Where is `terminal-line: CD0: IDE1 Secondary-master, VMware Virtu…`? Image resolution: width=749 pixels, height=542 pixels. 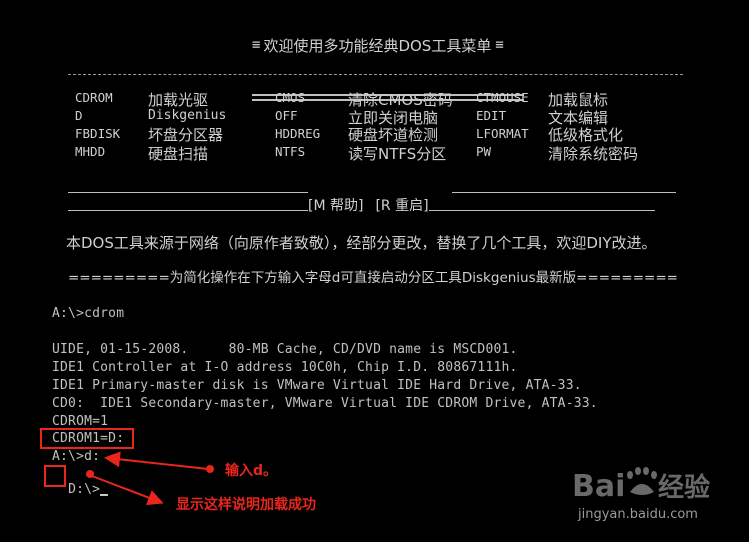 terminal-line: CD0: IDE1 Secondary-master, VMware Virtu… is located at coordinates (325, 403).